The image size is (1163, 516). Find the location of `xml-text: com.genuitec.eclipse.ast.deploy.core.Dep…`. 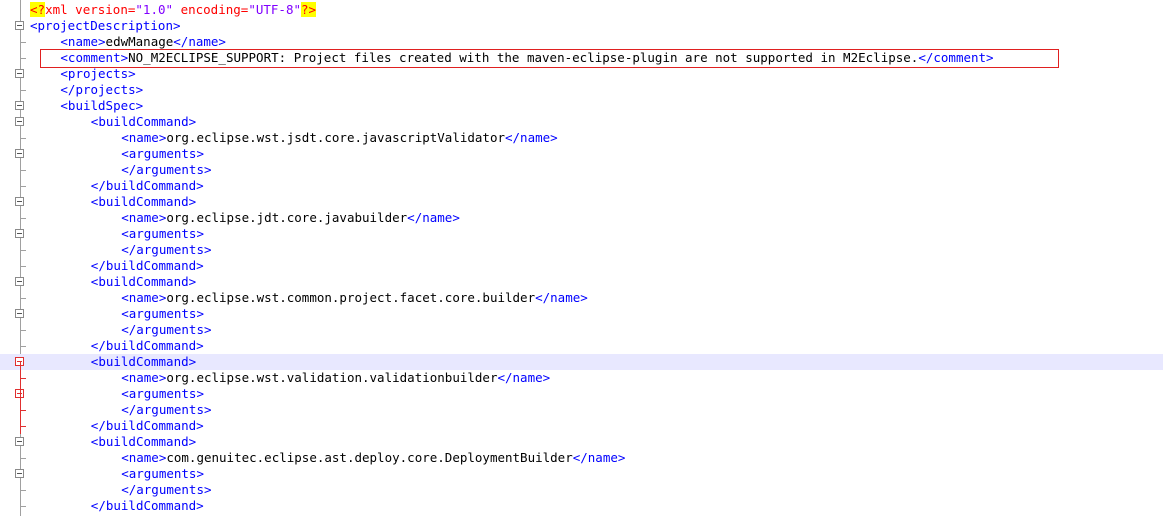

xml-text: com.genuitec.eclipse.ast.deploy.core.Dep… is located at coordinates (369, 457).